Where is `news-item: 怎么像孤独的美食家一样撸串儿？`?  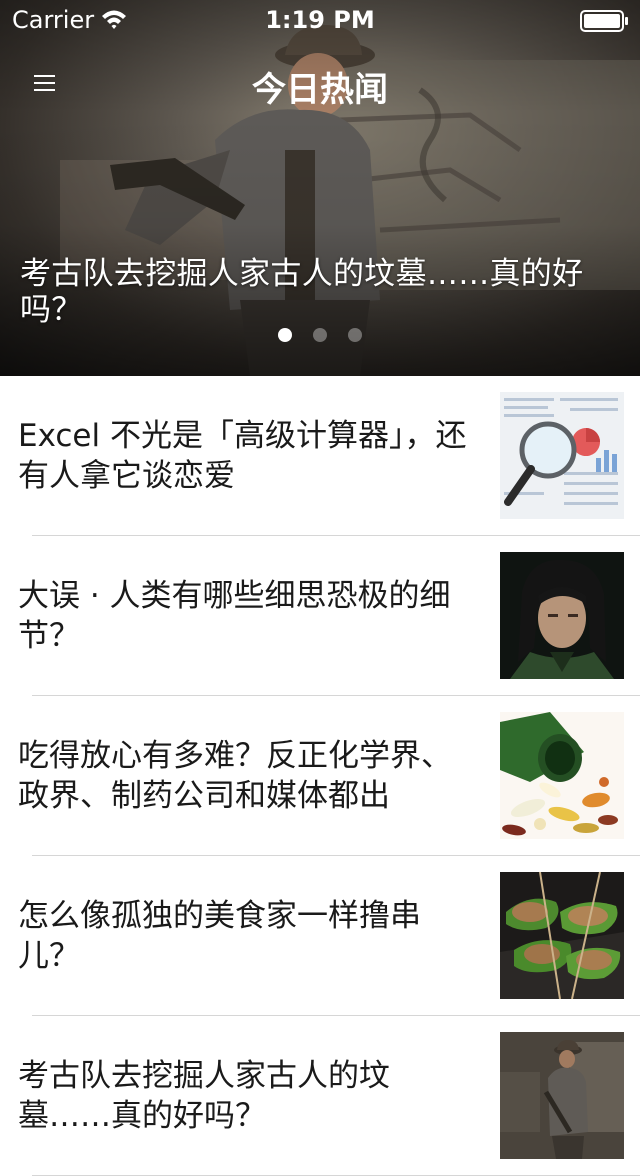
news-item: 怎么像孤独的美食家一样撸串儿？ is located at coordinates (320, 936).